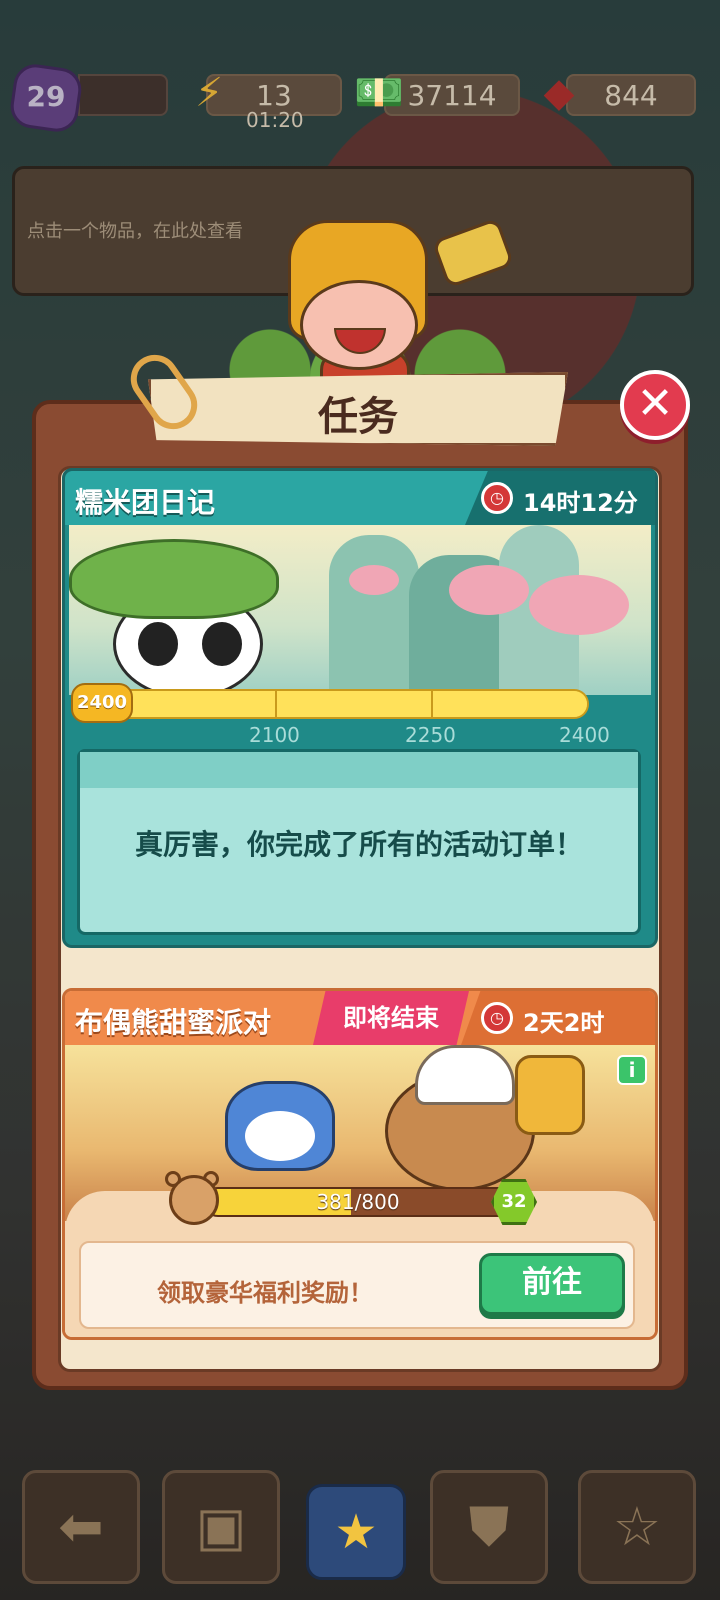 This screenshot has width=720, height=1600. What do you see at coordinates (209, 93) in the screenshot?
I see `energy-icon: ⚡` at bounding box center [209, 93].